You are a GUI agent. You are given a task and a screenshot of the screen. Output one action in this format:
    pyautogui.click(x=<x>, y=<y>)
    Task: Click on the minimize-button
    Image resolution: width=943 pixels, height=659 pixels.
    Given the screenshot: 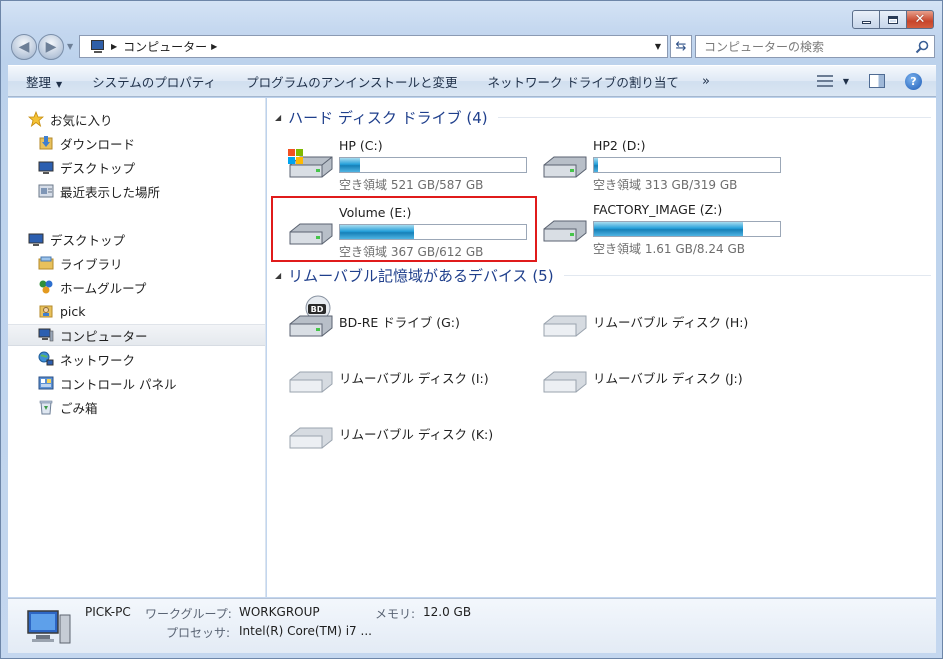 What is the action you would take?
    pyautogui.click(x=866, y=19)
    